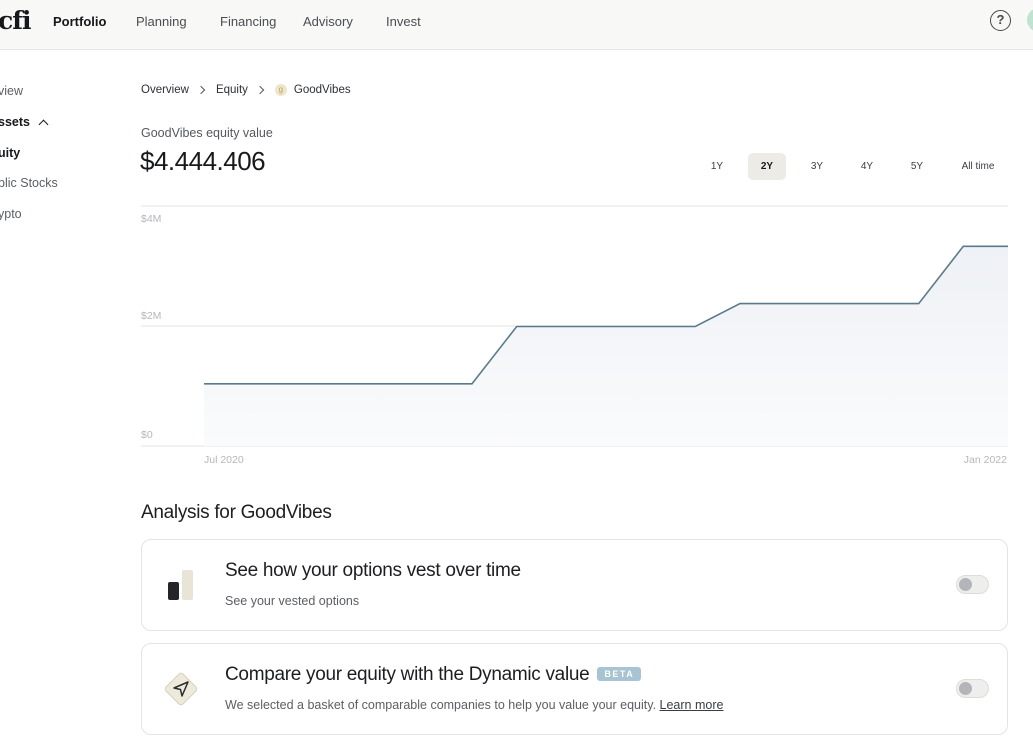 The image size is (1033, 750). I want to click on x-tick-label: Jan 2022, so click(985, 460).